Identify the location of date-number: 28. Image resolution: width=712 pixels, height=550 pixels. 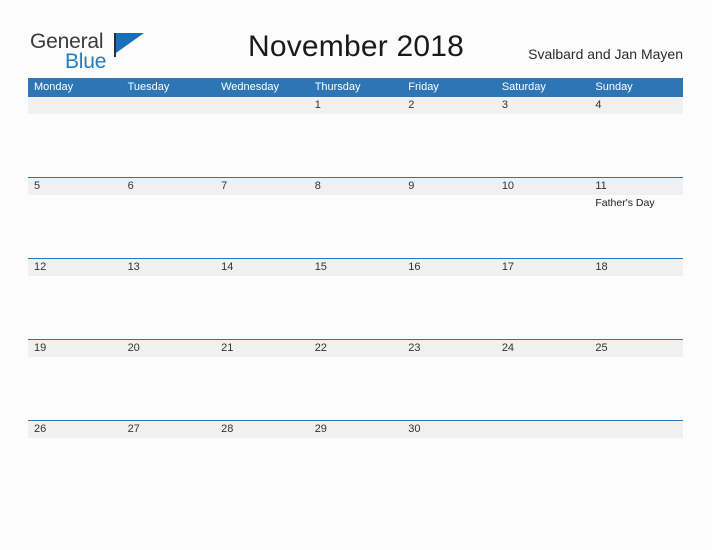
(262, 429).